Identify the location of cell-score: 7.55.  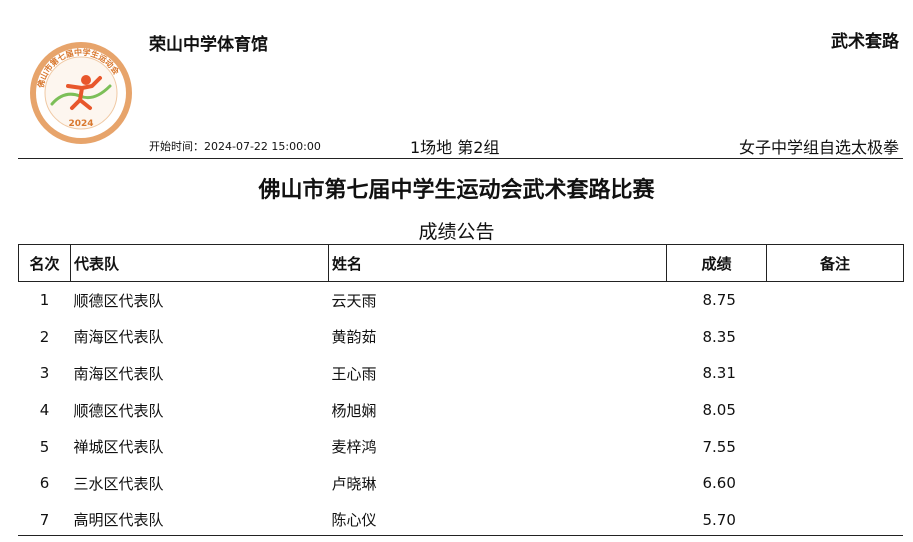
(719, 446).